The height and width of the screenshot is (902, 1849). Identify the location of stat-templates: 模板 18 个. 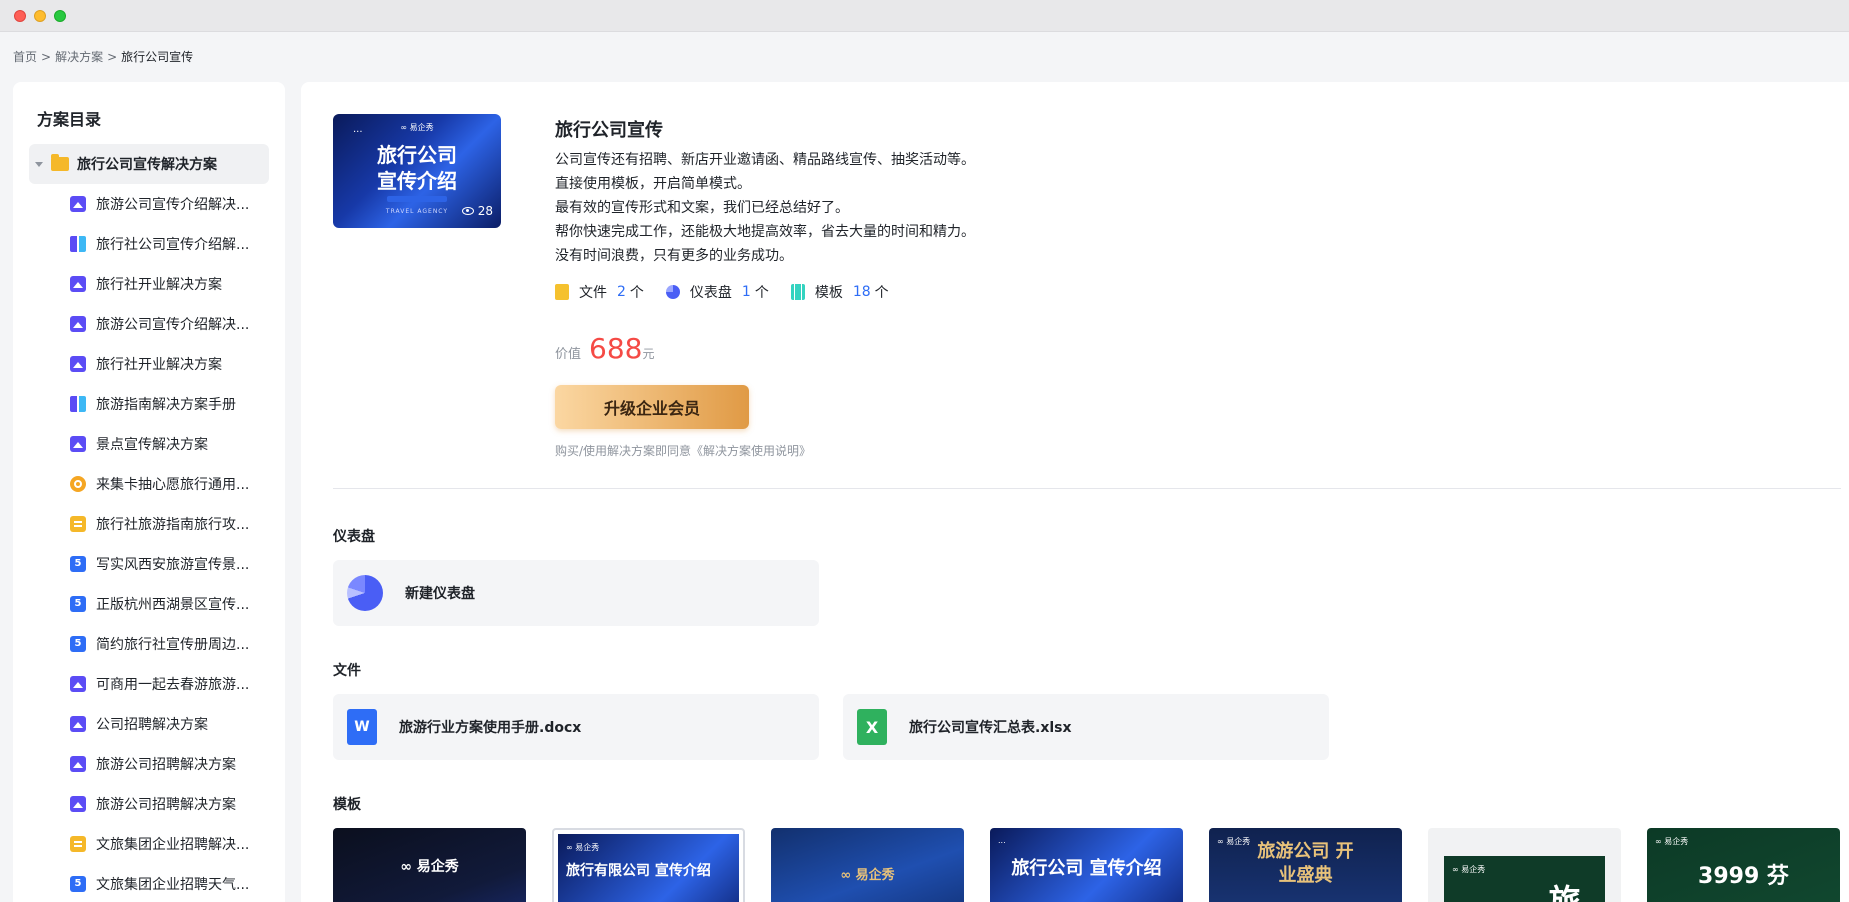
(839, 292).